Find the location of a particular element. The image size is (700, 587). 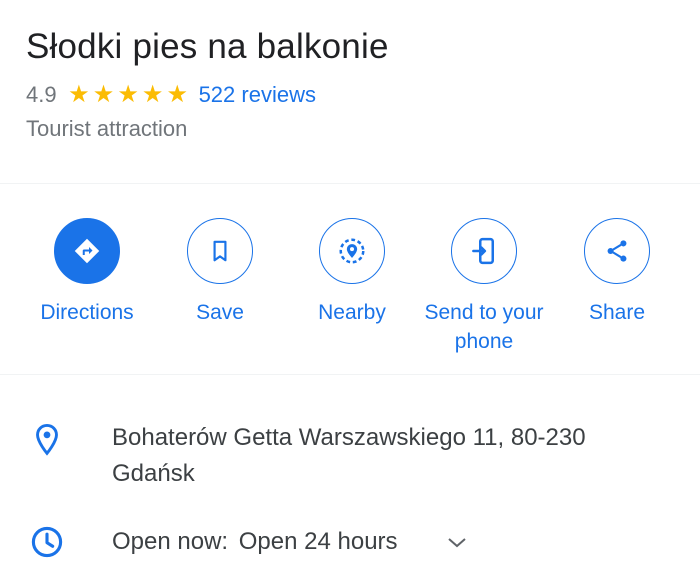

save-button: Save is located at coordinates (220, 272).